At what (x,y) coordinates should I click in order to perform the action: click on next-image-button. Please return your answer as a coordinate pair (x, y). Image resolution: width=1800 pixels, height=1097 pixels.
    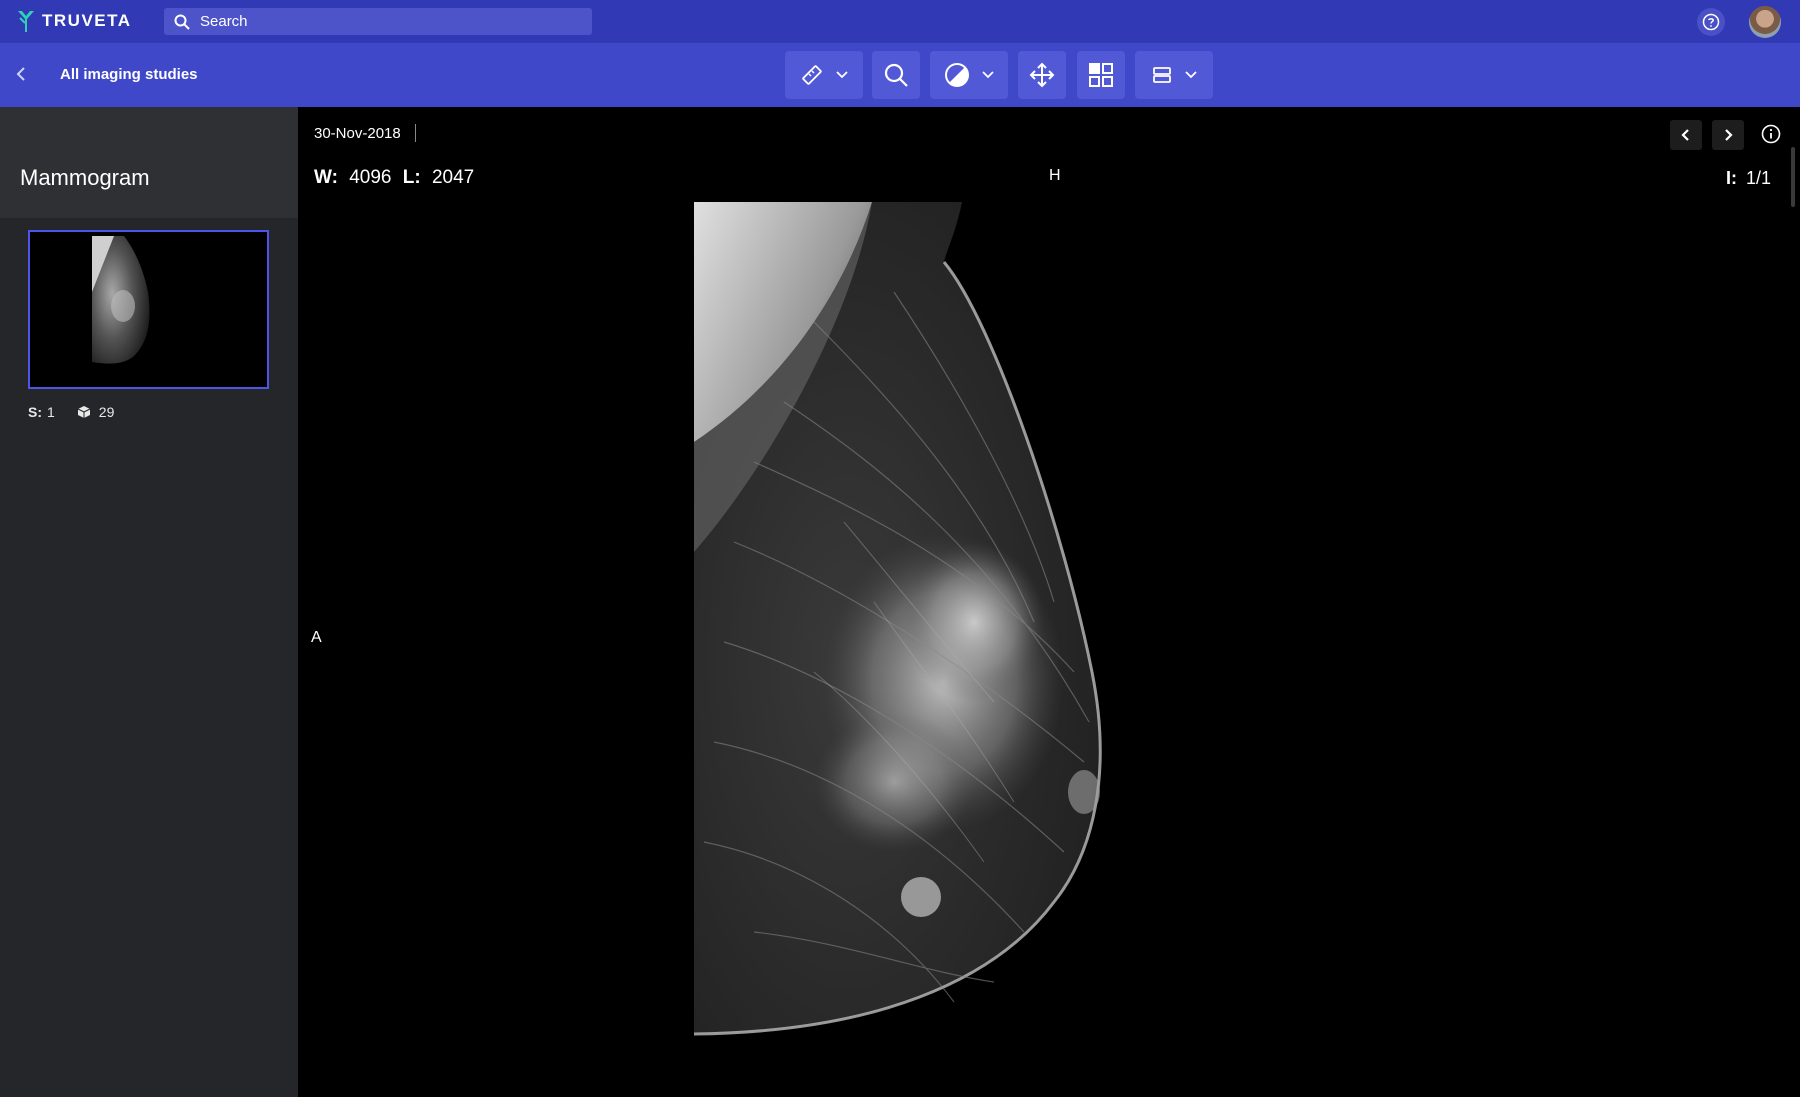
    Looking at the image, I should click on (1728, 135).